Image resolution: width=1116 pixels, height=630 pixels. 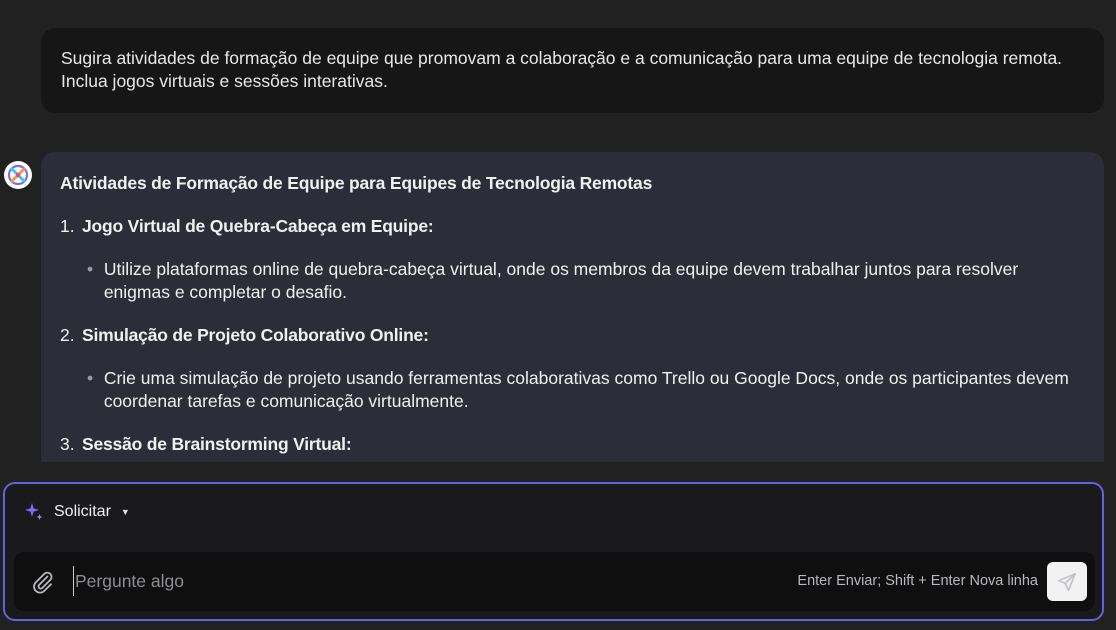 I want to click on sparkle-icon, so click(x=34, y=512).